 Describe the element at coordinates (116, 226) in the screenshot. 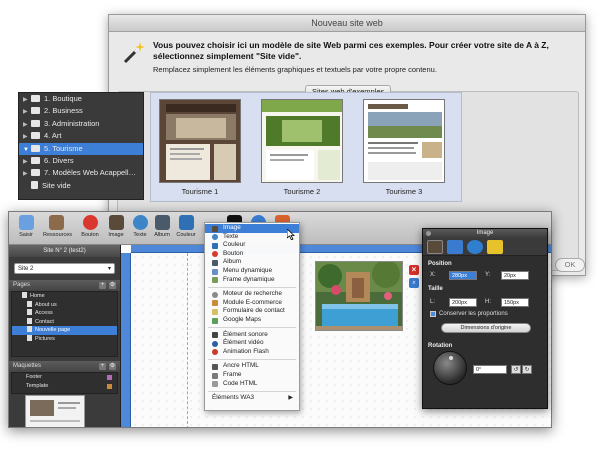

I see `image-tool: Image` at that location.